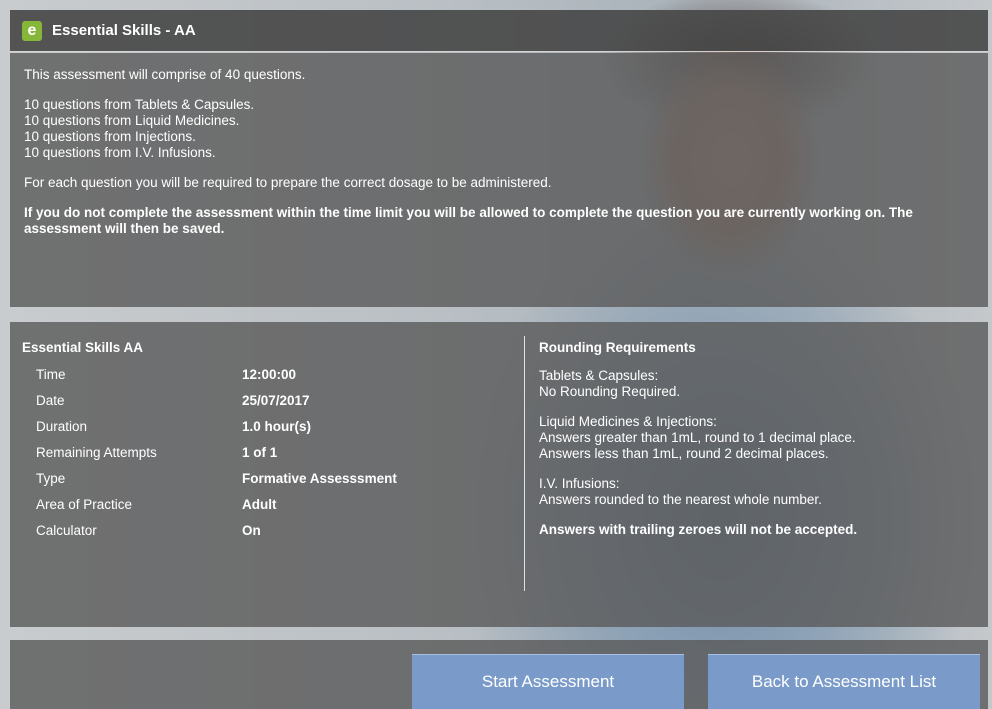  I want to click on detail-label: Duration, so click(62, 426).